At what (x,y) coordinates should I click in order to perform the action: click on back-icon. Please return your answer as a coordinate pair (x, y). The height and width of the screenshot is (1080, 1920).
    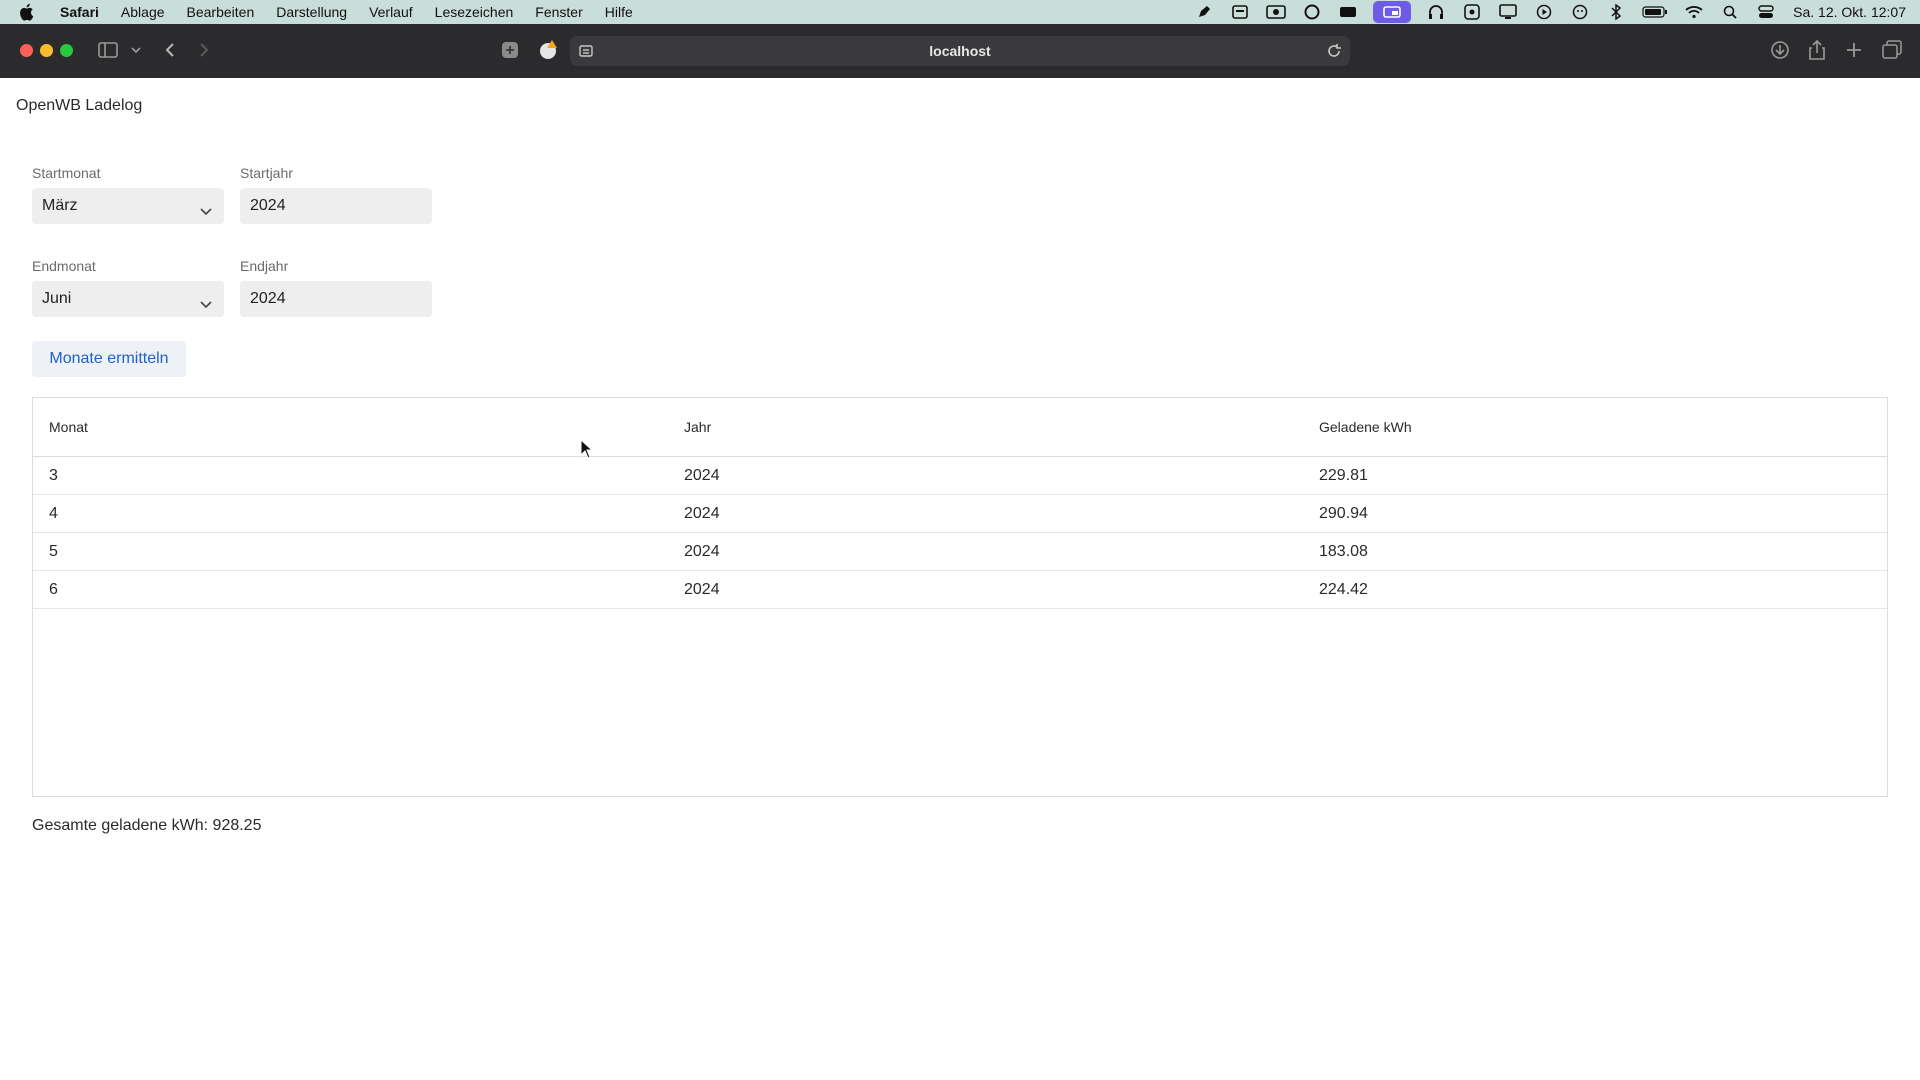
    Looking at the image, I should click on (170, 50).